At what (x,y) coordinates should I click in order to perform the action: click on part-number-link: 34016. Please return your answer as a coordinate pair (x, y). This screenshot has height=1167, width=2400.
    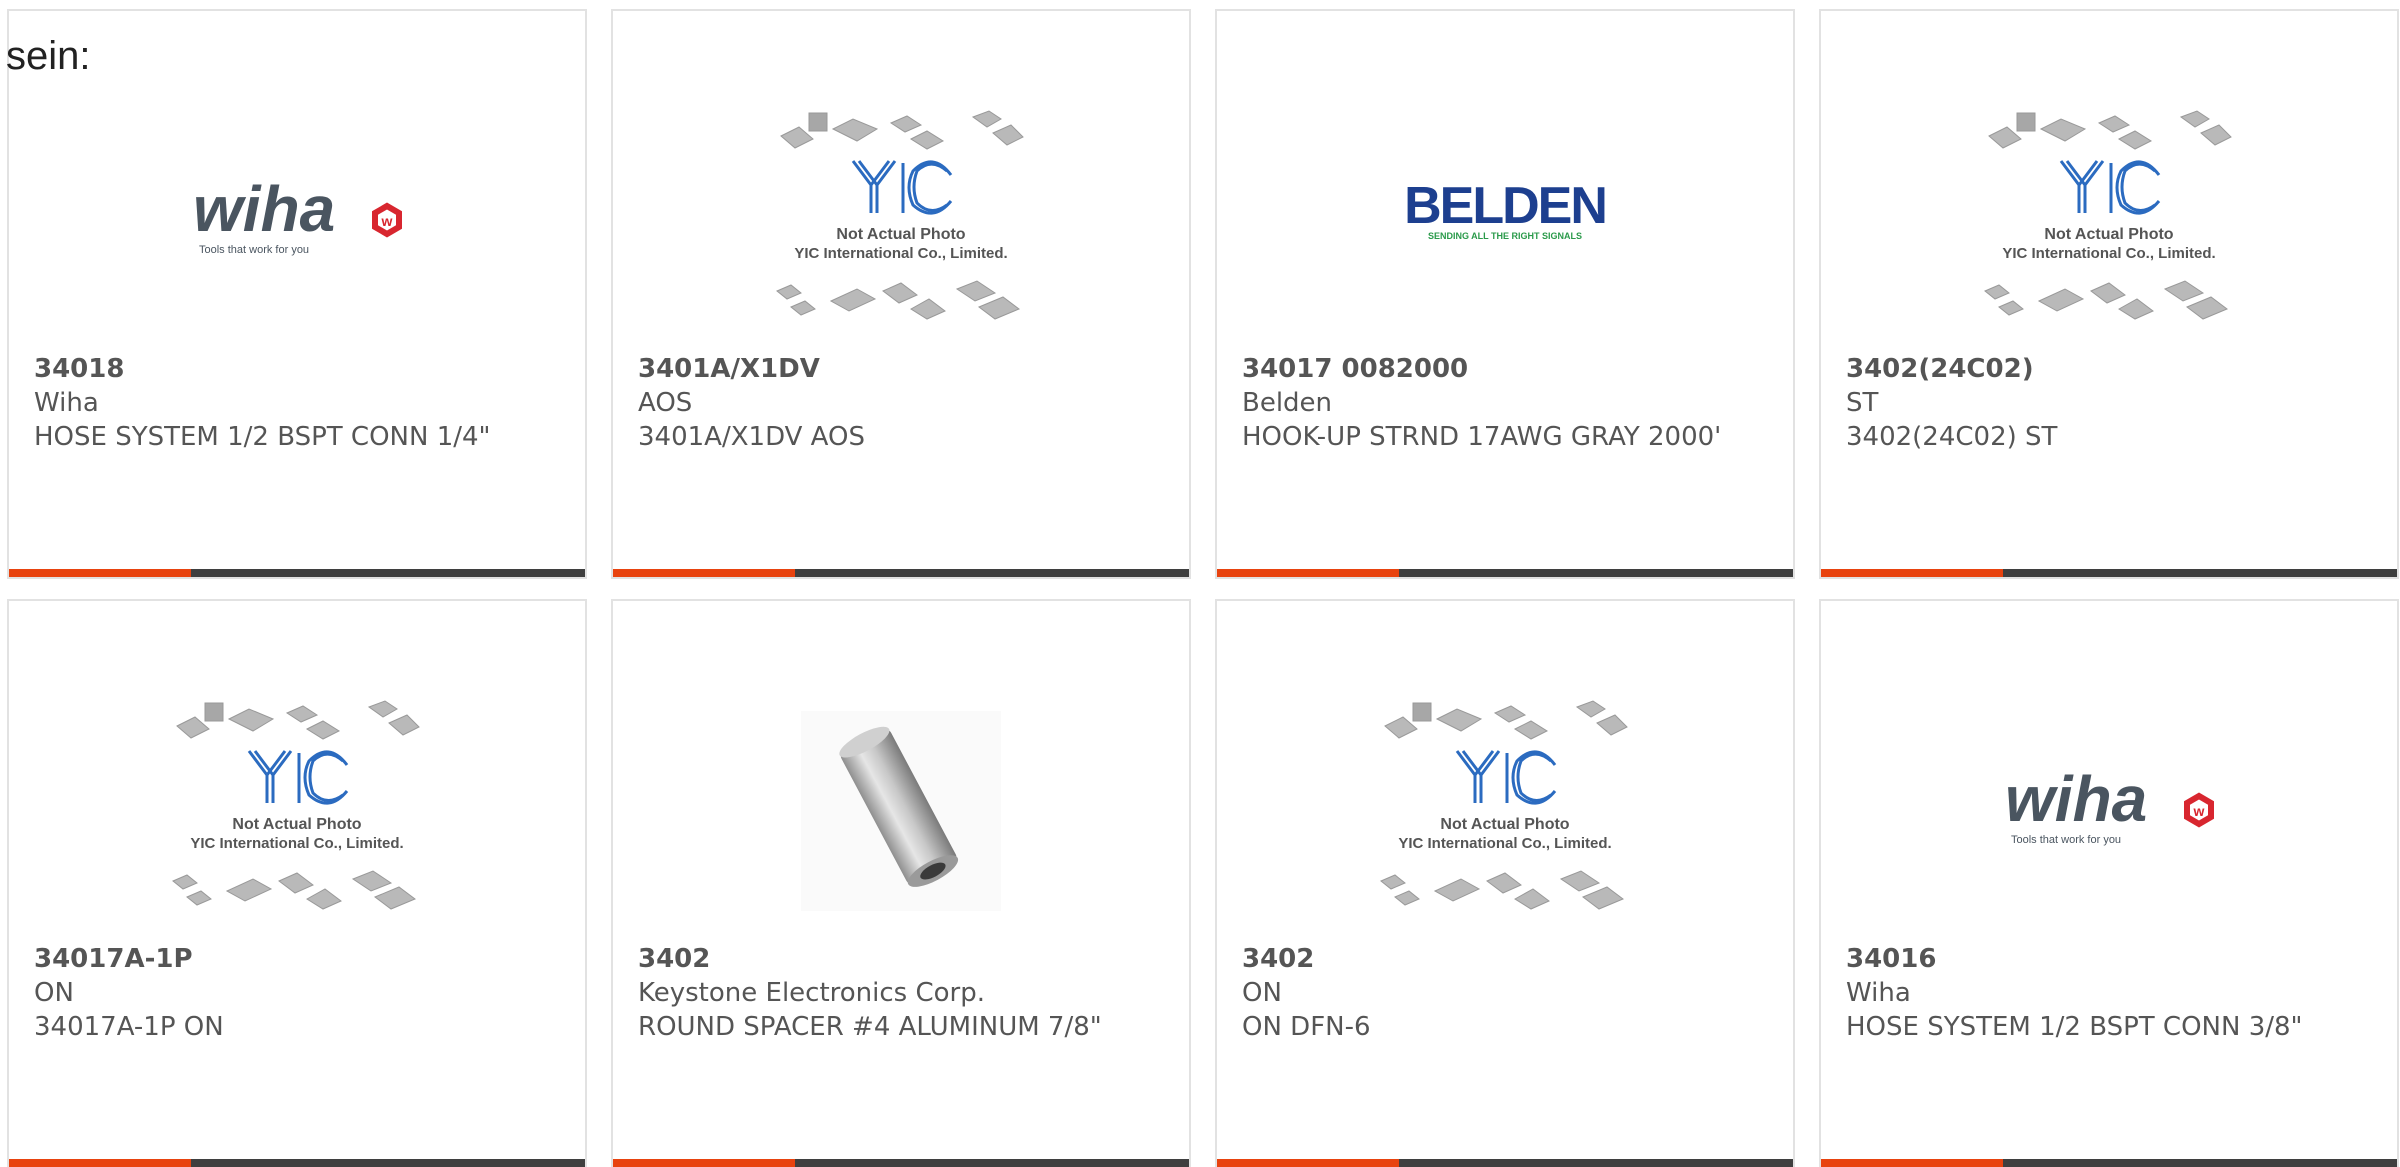
    Looking at the image, I should click on (2086, 959).